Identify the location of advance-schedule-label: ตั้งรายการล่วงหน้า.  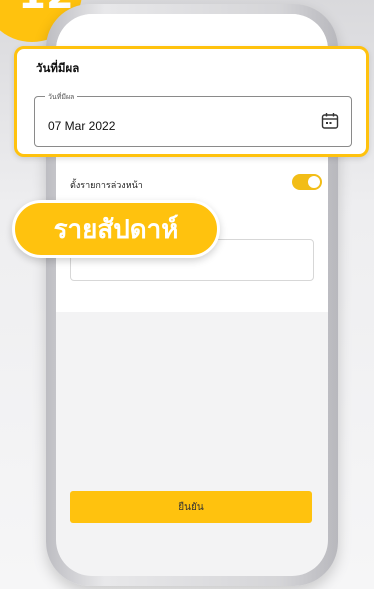
(106, 186).